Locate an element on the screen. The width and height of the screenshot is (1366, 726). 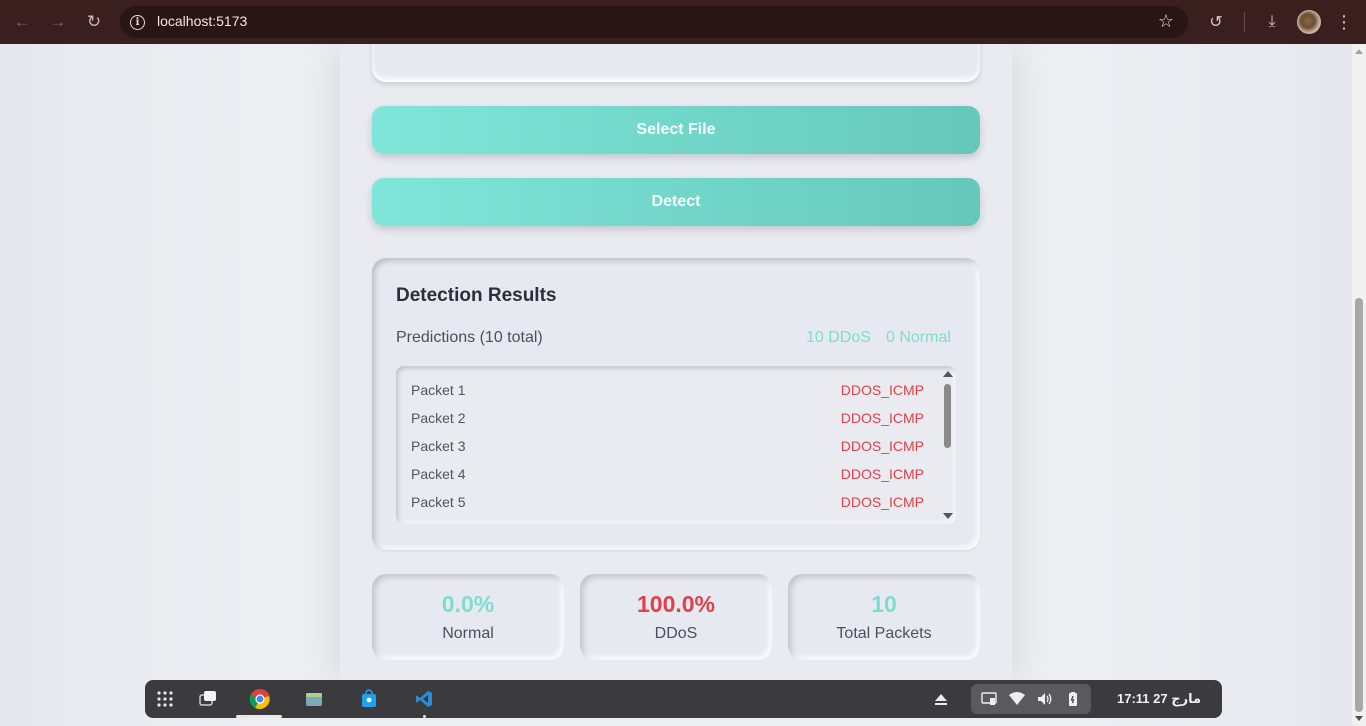
battery-icon is located at coordinates (1073, 699).